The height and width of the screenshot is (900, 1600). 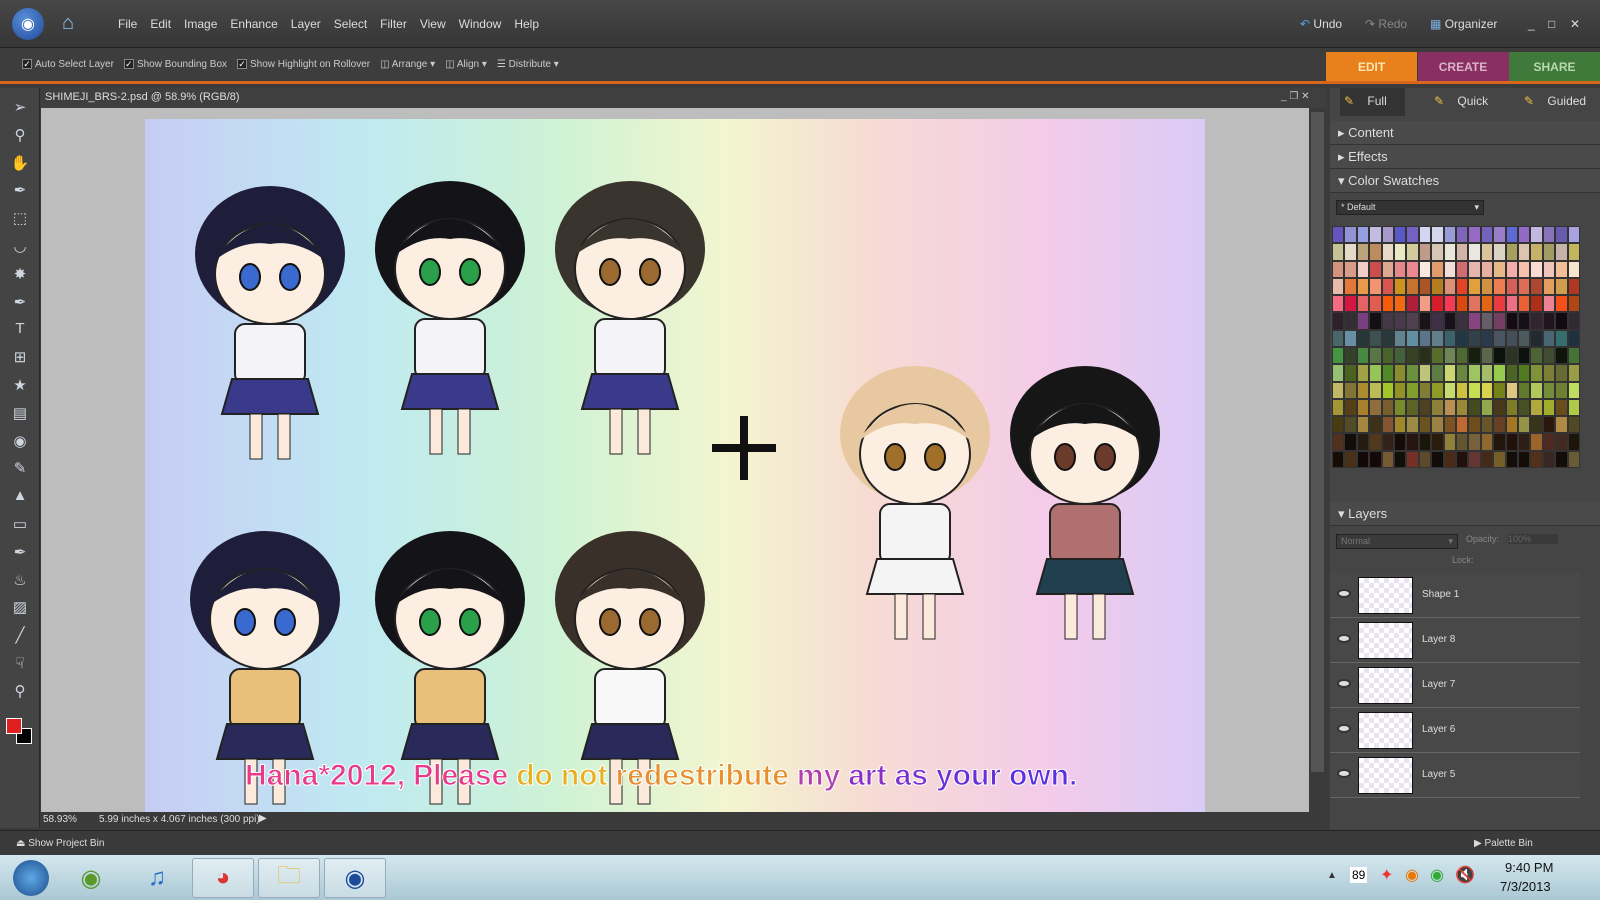 What do you see at coordinates (1465, 157) in the screenshot?
I see `effects-panel-header: ▸ Effects` at bounding box center [1465, 157].